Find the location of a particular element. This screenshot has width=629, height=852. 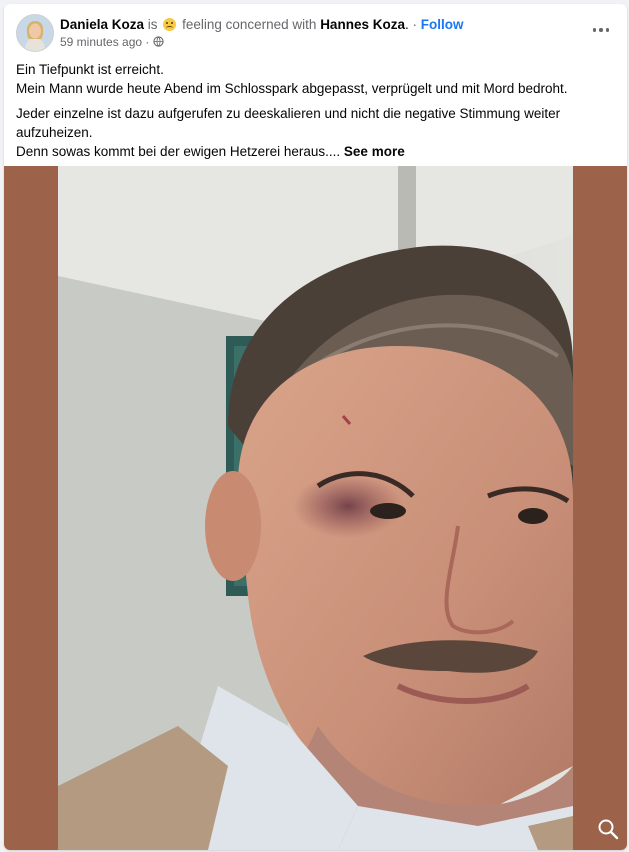

author-avatar is located at coordinates (35, 33).